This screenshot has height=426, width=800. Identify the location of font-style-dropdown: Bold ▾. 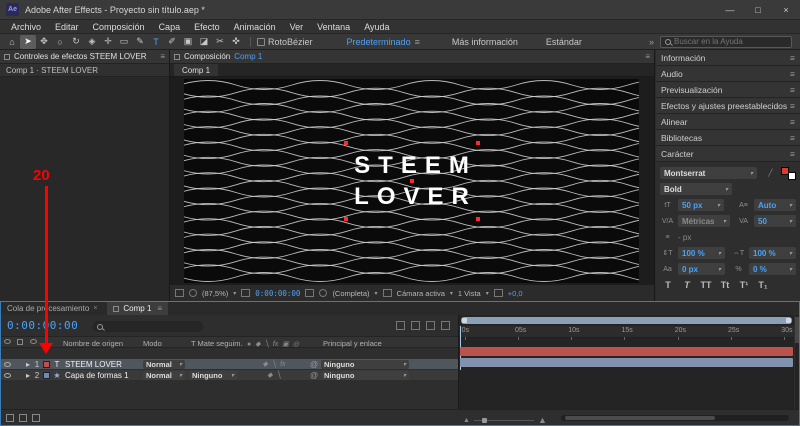
(696, 189).